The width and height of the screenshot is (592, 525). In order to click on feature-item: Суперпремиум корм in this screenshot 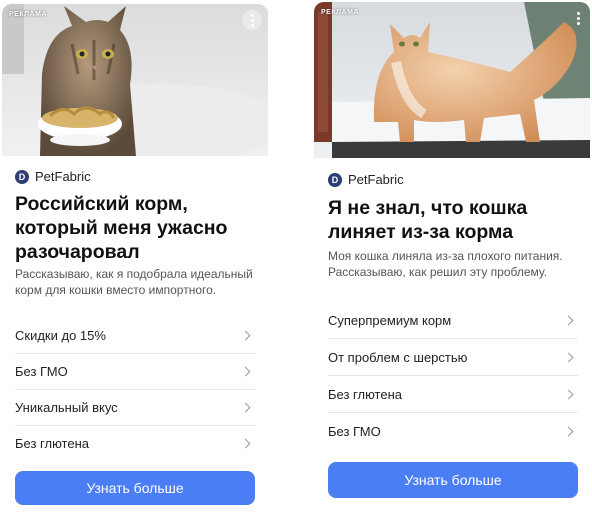, I will do `click(453, 320)`.